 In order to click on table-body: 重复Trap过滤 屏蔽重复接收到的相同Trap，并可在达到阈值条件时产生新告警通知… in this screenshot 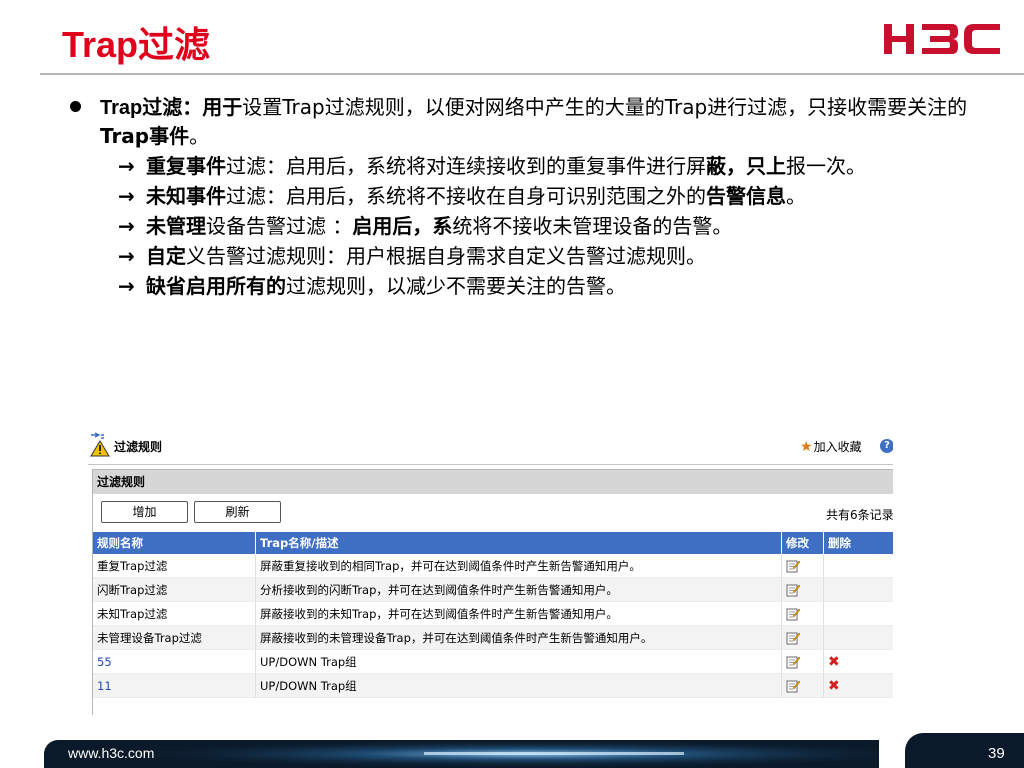, I will do `click(493, 626)`.